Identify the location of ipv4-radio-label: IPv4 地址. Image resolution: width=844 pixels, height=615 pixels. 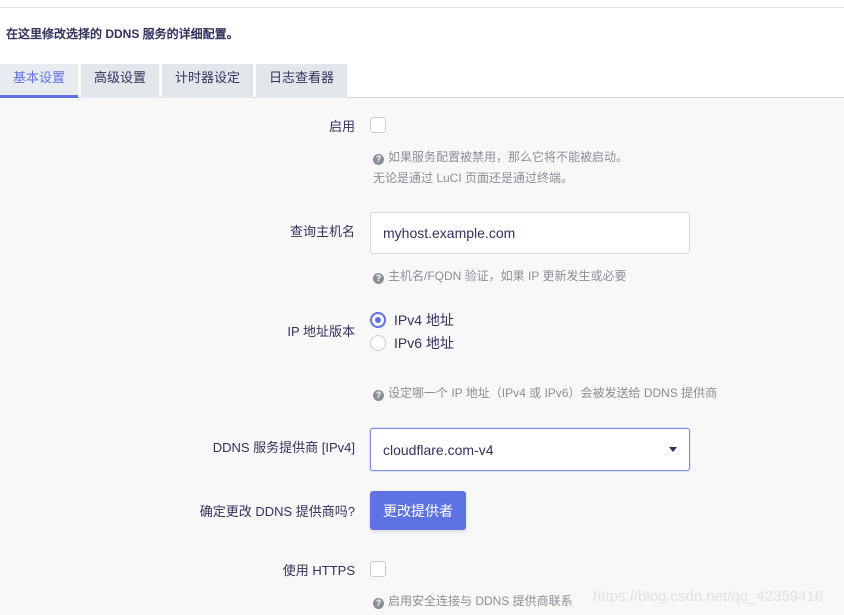
(424, 320).